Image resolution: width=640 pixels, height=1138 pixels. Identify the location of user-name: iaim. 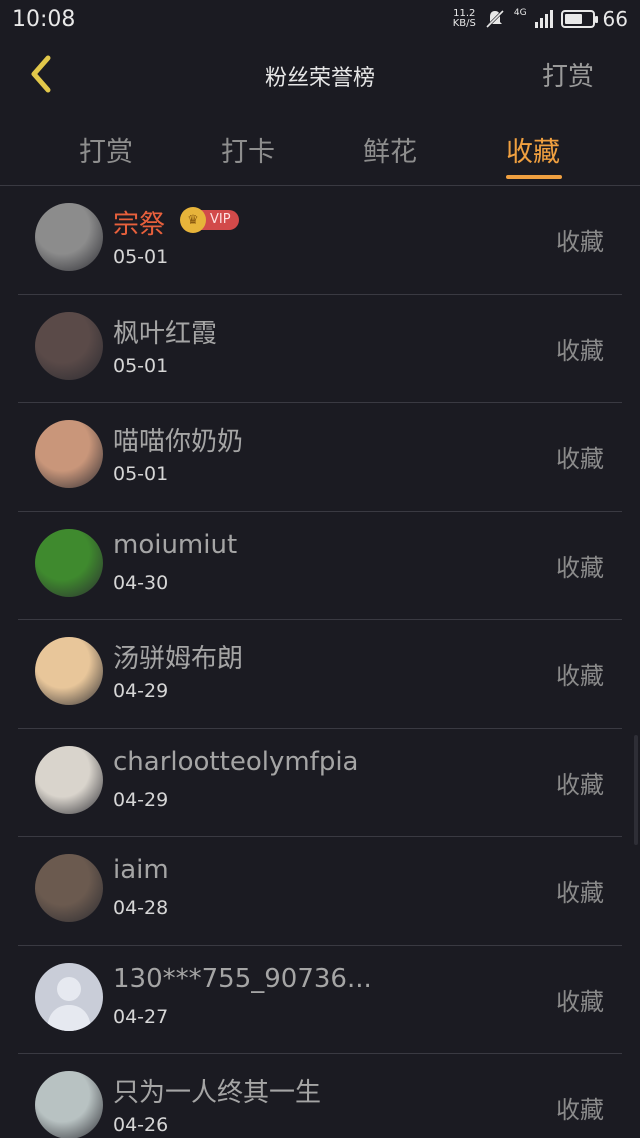
(141, 870).